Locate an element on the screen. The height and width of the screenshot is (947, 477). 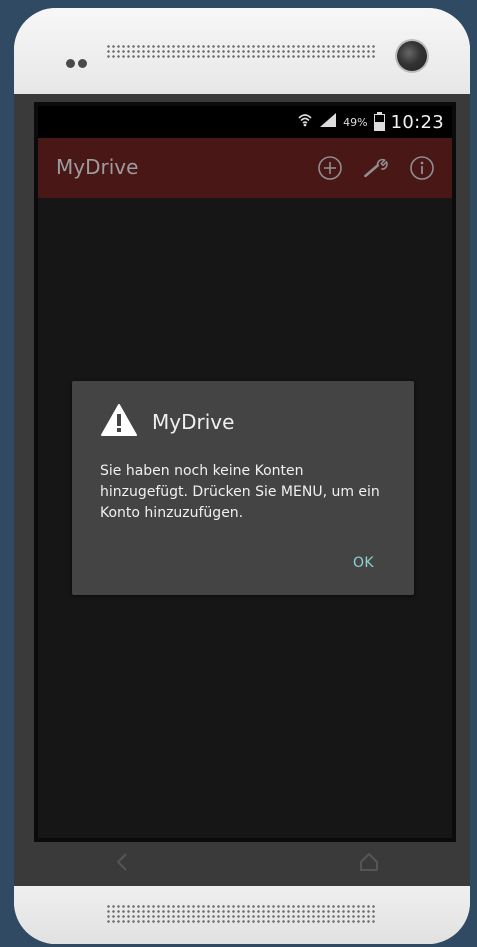
action-icons is located at coordinates (376, 168).